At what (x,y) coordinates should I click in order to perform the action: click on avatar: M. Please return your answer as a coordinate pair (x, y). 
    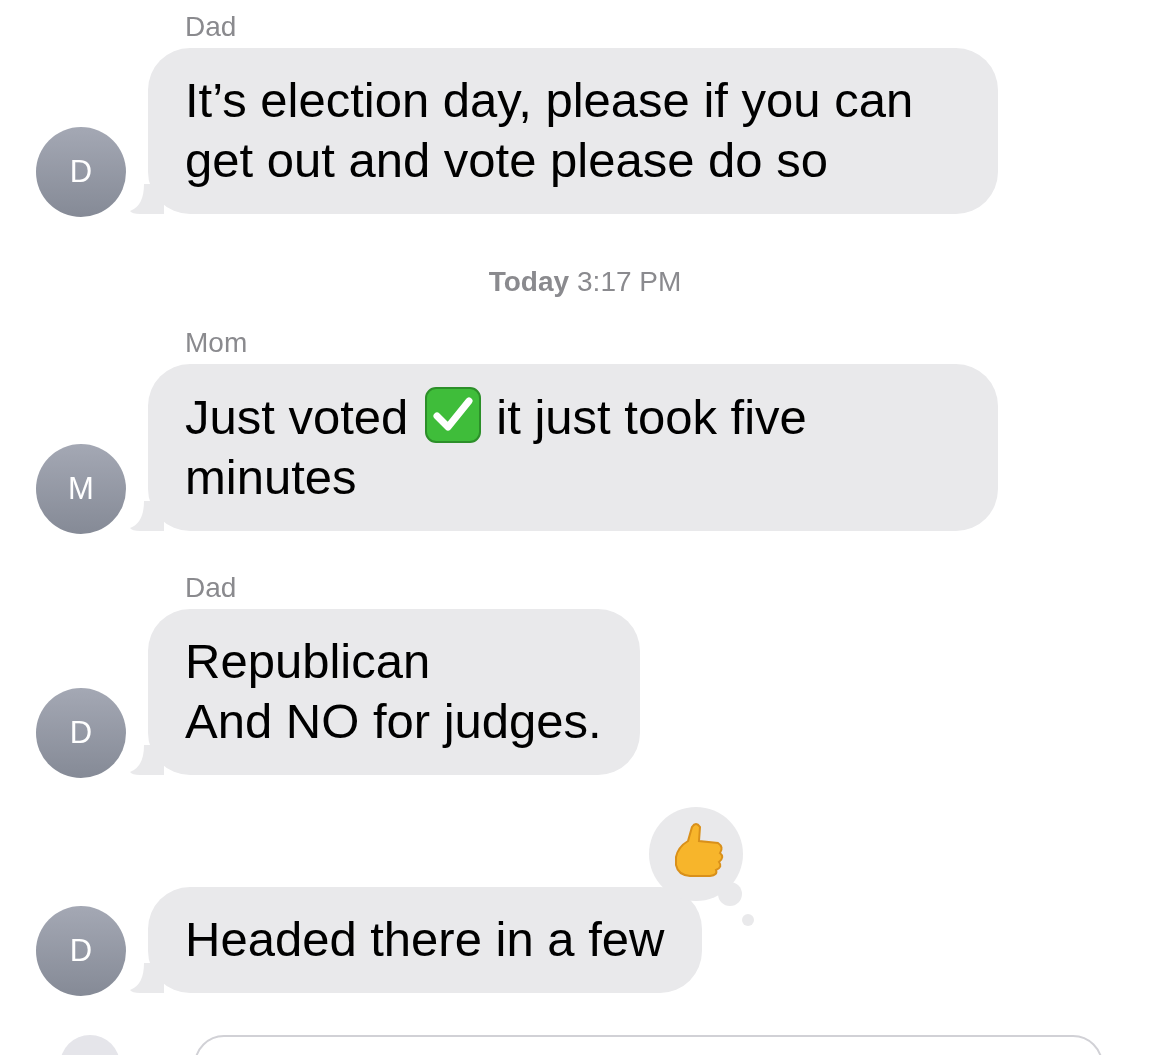
    Looking at the image, I should click on (81, 489).